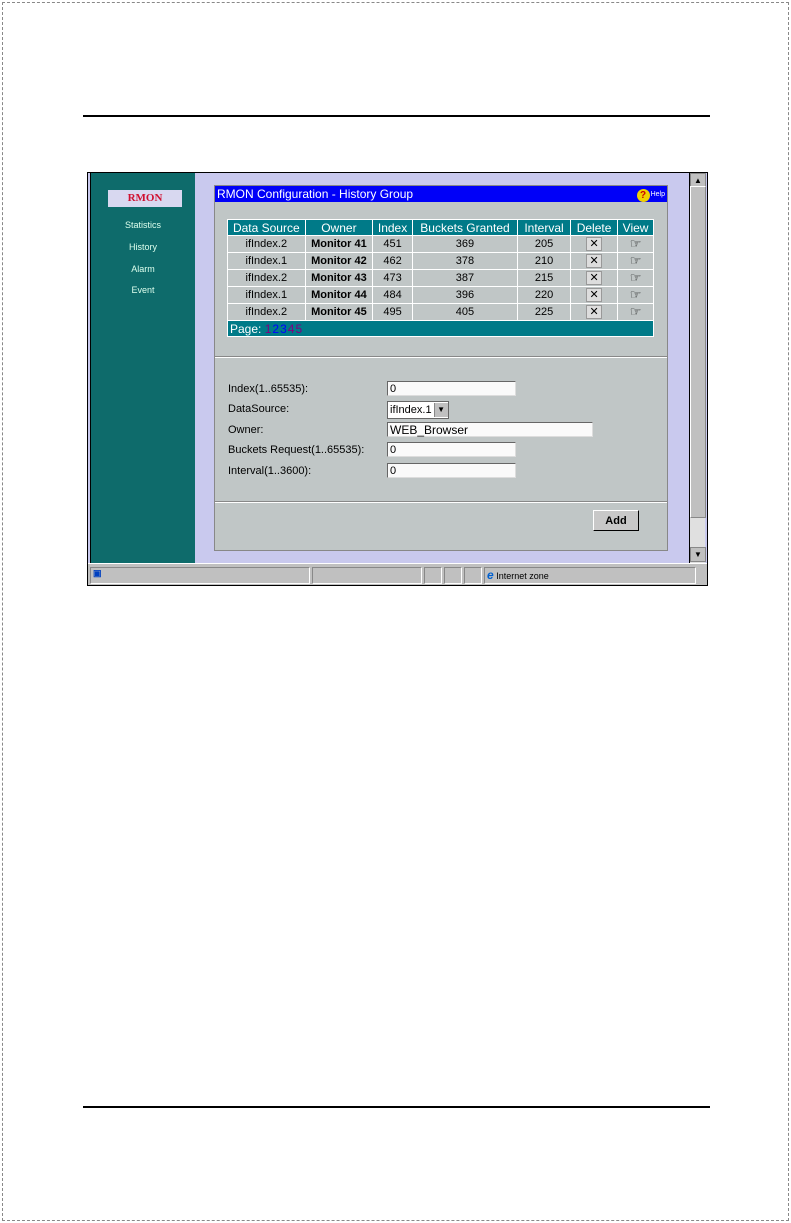 Image resolution: width=791 pixels, height=1223 pixels. I want to click on interval-input: 0, so click(451, 470).